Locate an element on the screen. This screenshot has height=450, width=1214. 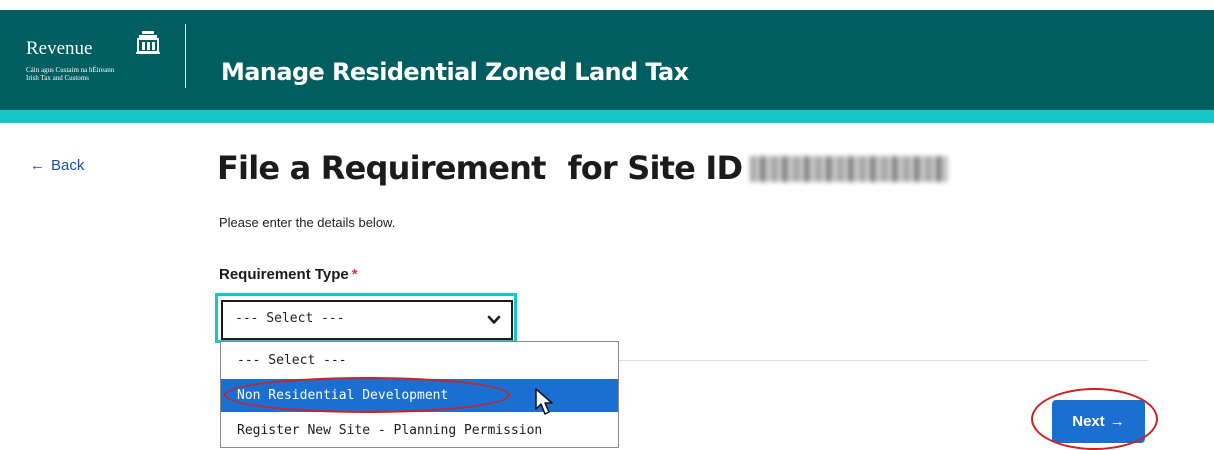
option-non-residential-development: Non Residential Development is located at coordinates (419, 395).